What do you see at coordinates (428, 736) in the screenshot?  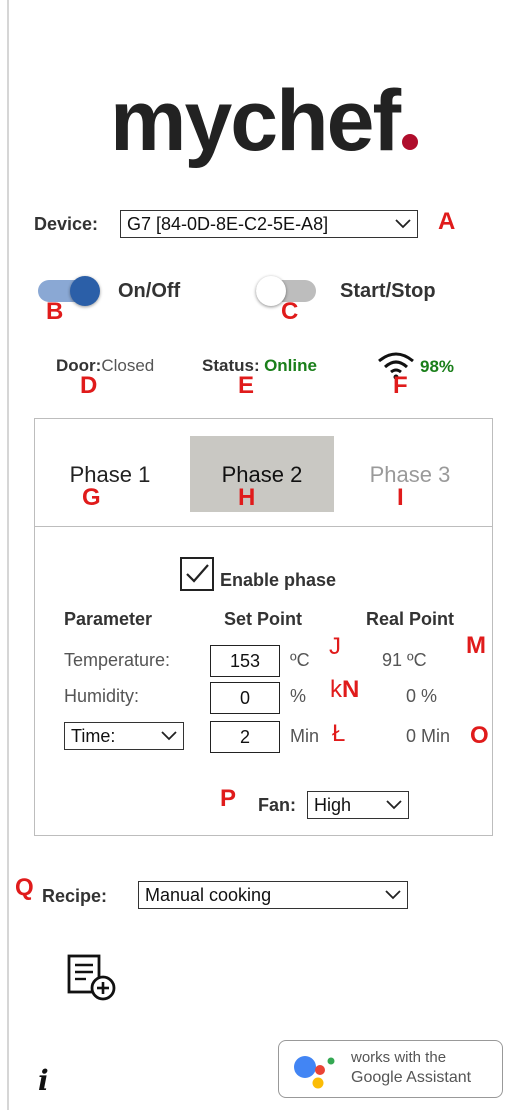 I see `time-real: 0 Min` at bounding box center [428, 736].